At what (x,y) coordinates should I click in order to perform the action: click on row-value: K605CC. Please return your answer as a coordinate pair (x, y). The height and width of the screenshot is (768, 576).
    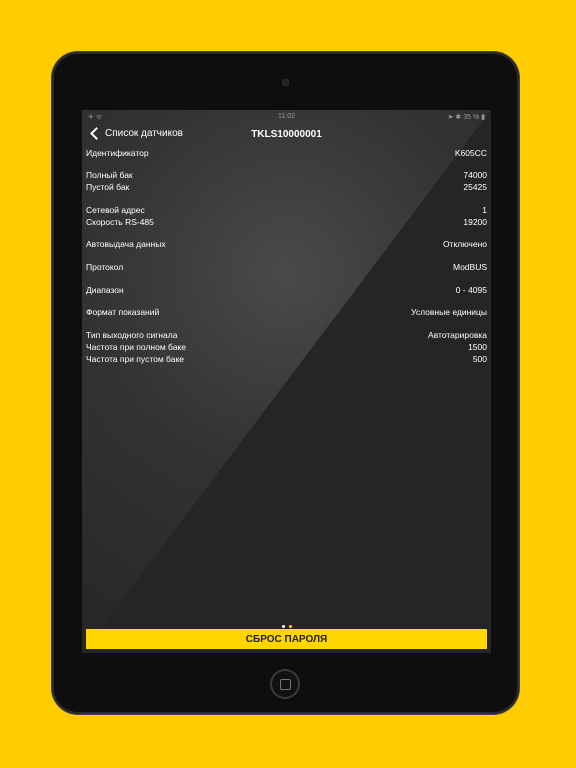
    Looking at the image, I should click on (470, 153).